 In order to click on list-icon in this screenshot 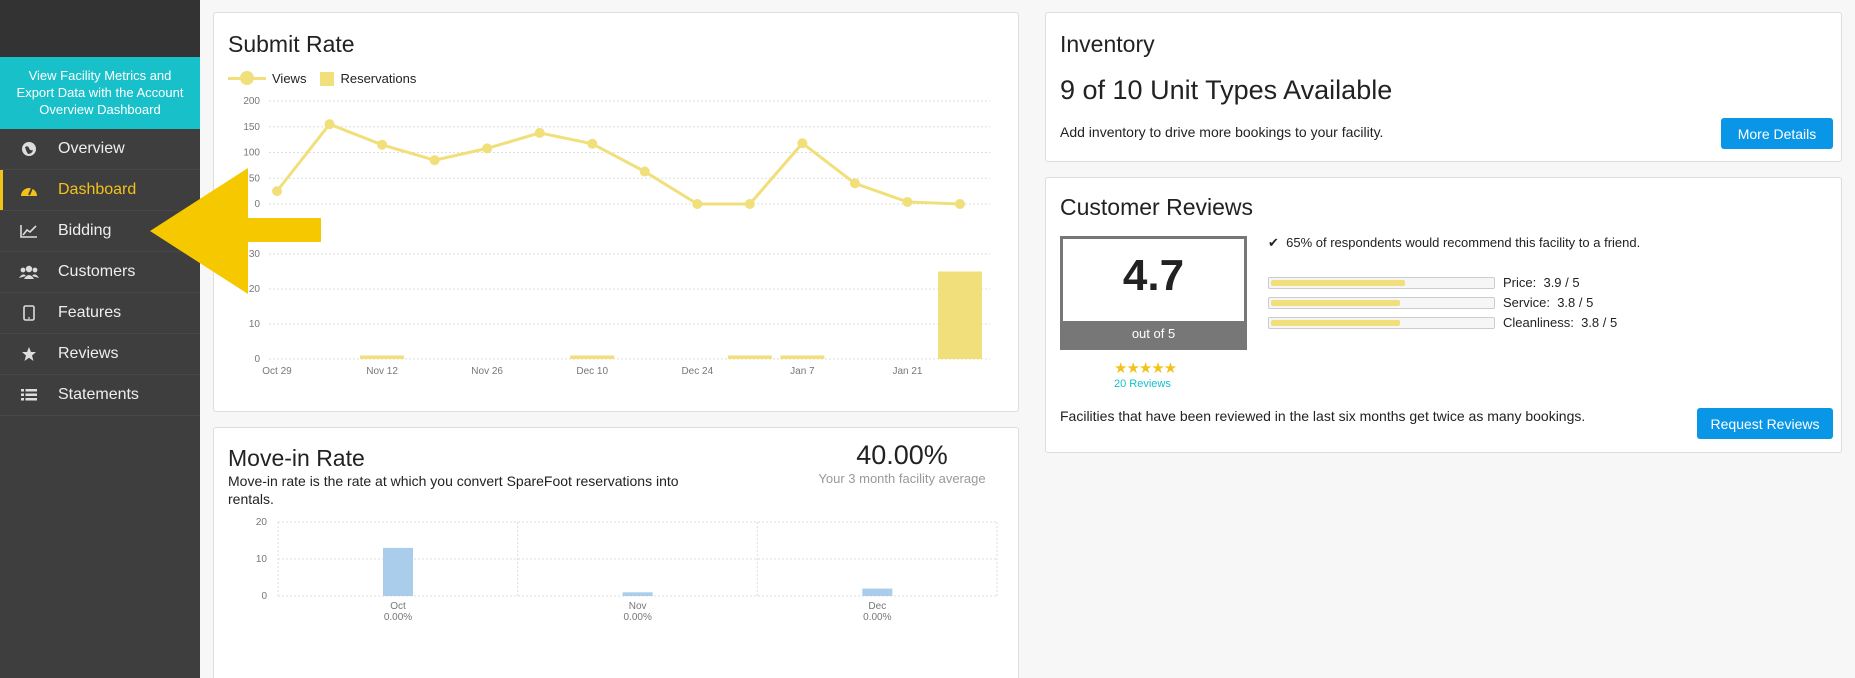, I will do `click(29, 395)`.